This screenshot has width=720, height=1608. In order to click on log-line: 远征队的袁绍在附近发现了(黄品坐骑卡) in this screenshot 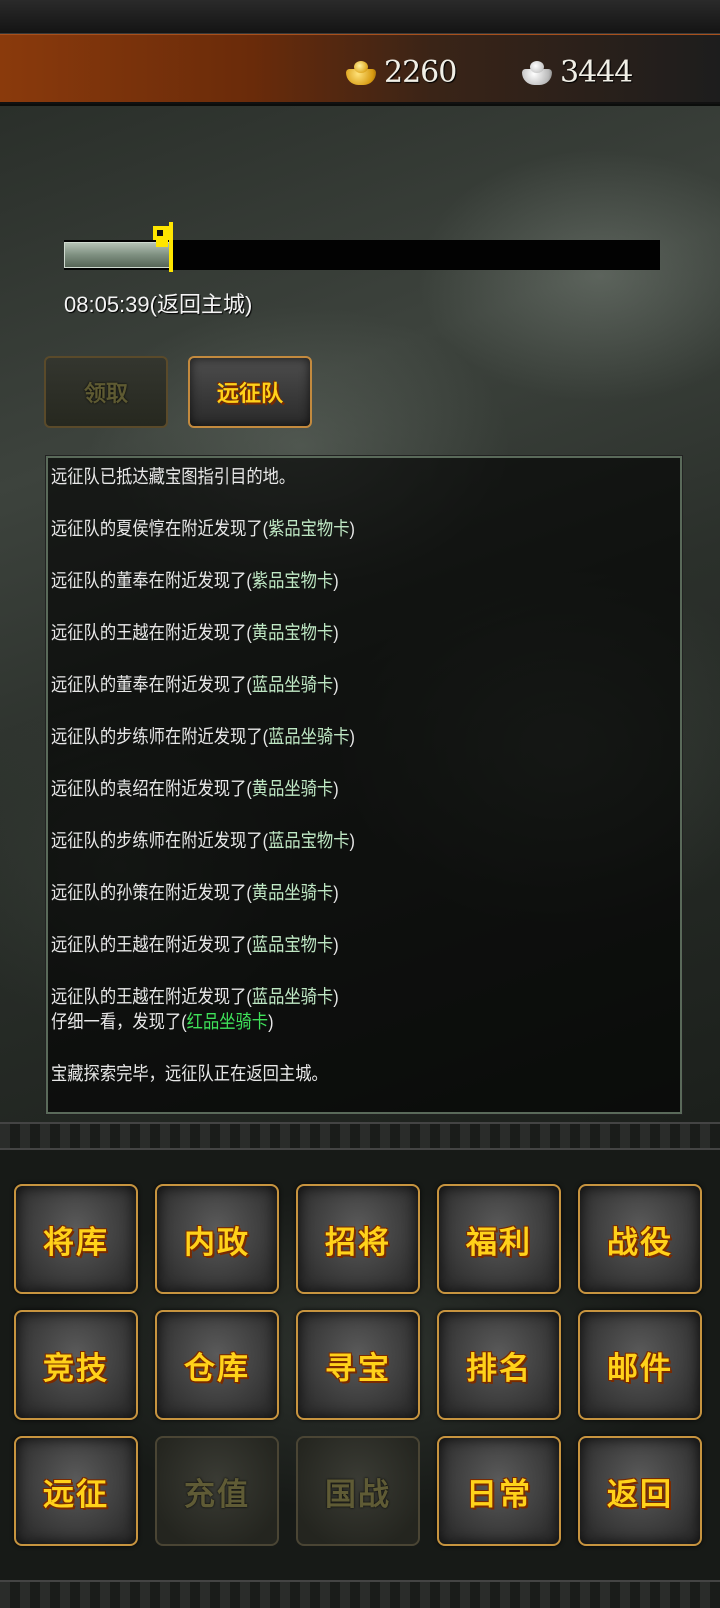, I will do `click(326, 788)`.